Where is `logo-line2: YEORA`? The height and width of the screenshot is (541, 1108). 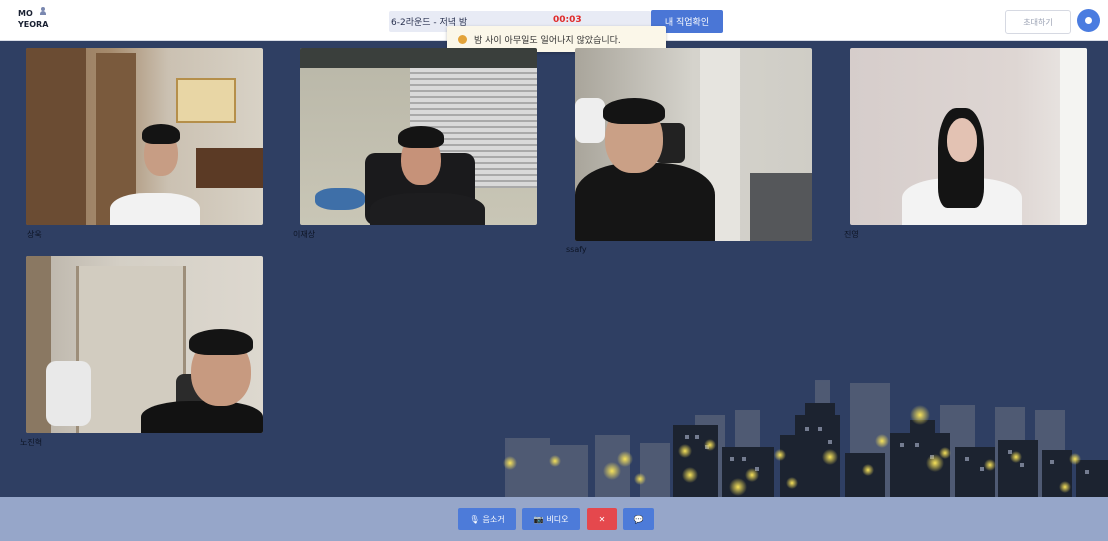 logo-line2: YEORA is located at coordinates (33, 24).